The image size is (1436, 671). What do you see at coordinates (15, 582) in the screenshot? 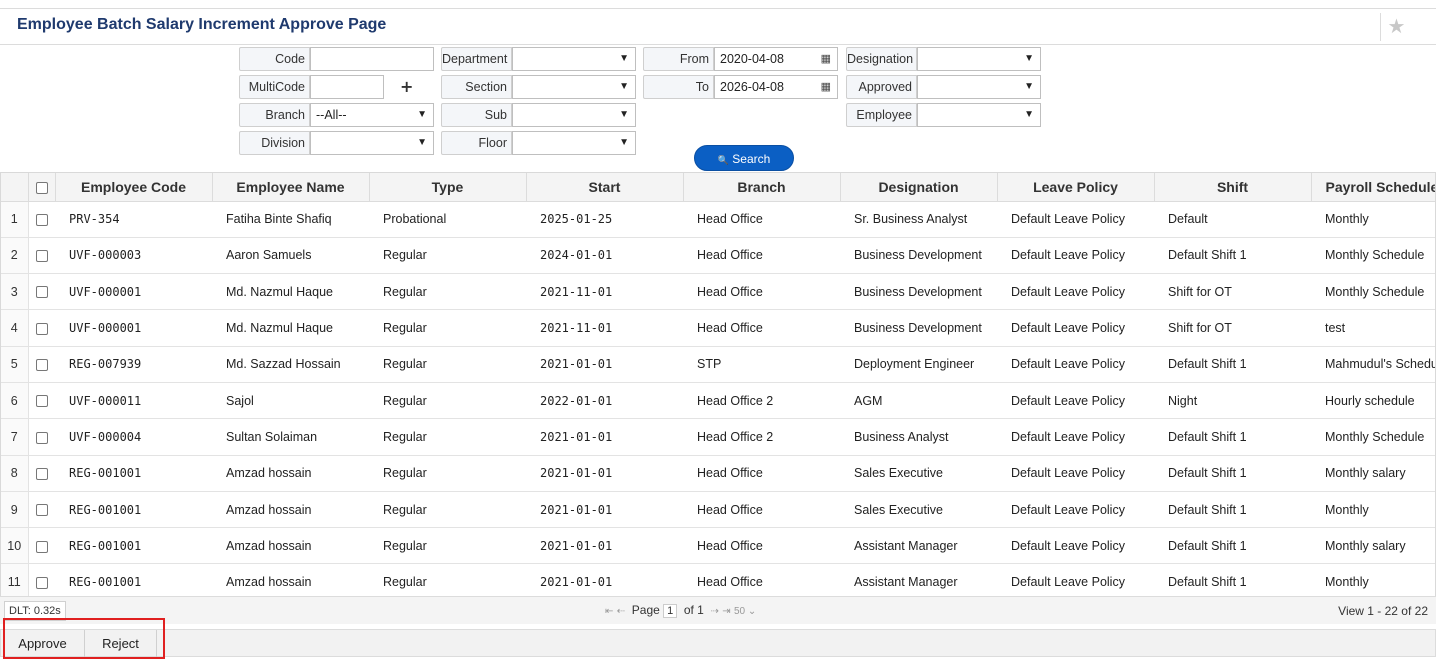
I see `row-number: 11` at bounding box center [15, 582].